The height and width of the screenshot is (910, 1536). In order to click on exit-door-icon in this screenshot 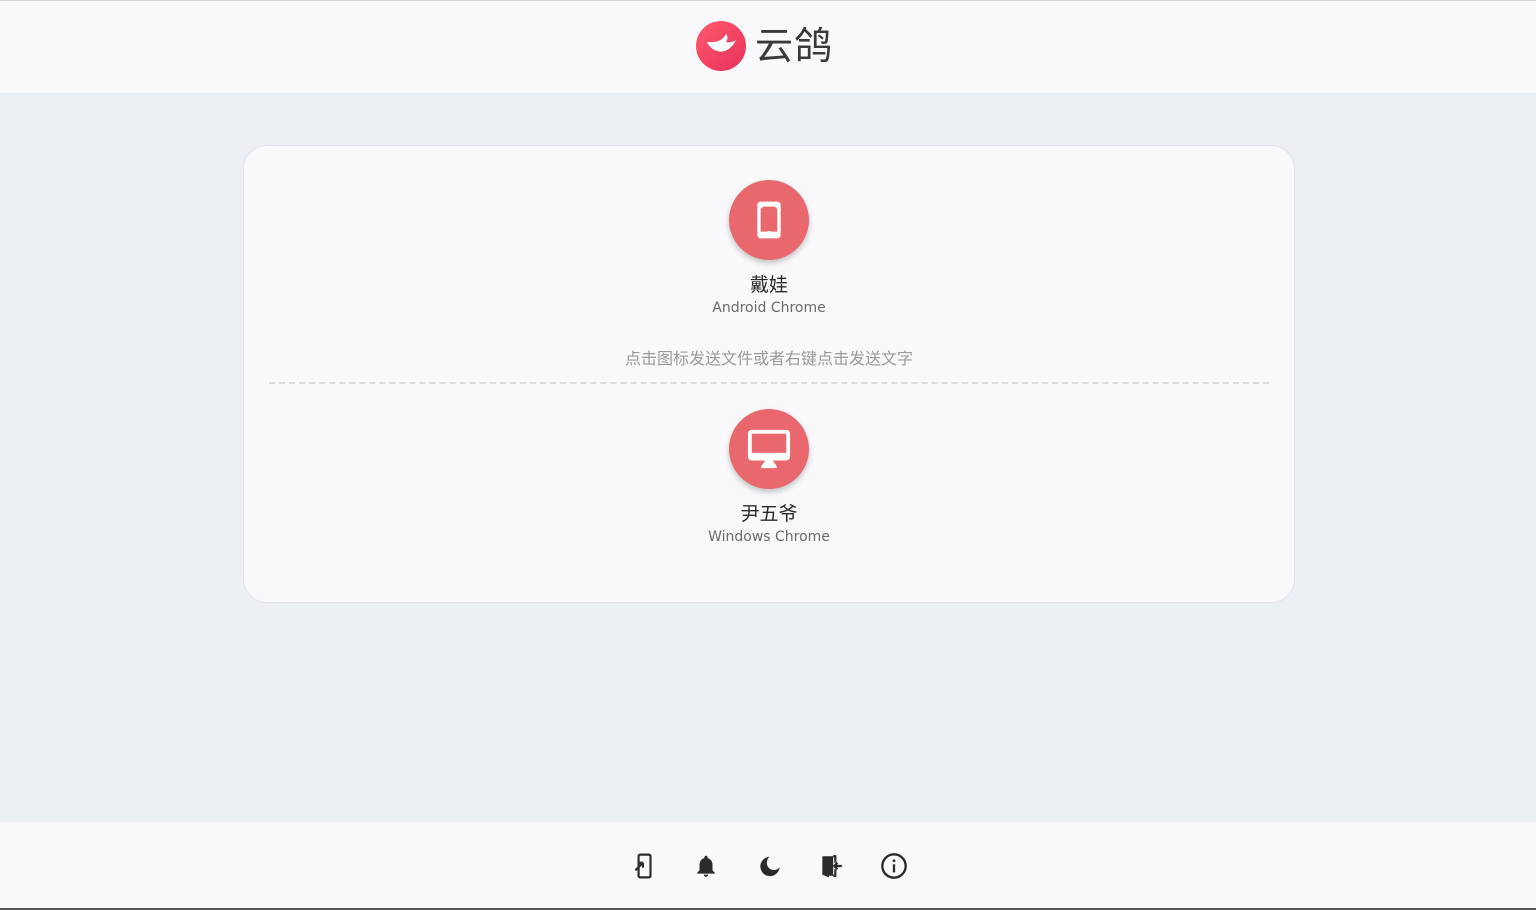, I will do `click(832, 866)`.